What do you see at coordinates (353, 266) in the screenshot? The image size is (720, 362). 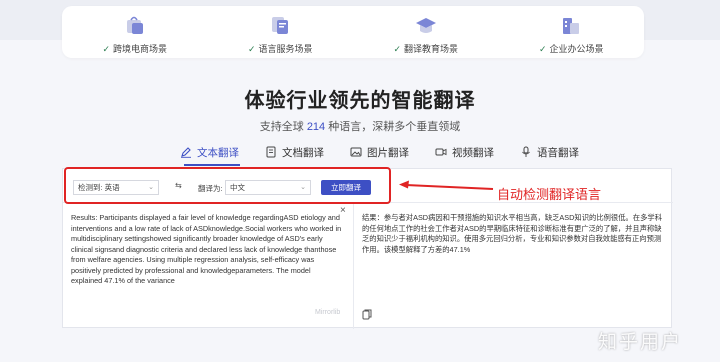 I see `pane-divider` at bounding box center [353, 266].